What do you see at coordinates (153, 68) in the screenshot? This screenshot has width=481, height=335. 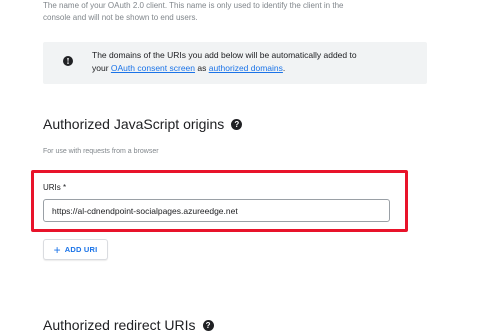 I see `oauth-consent-screen-link: OAuth consent screen` at bounding box center [153, 68].